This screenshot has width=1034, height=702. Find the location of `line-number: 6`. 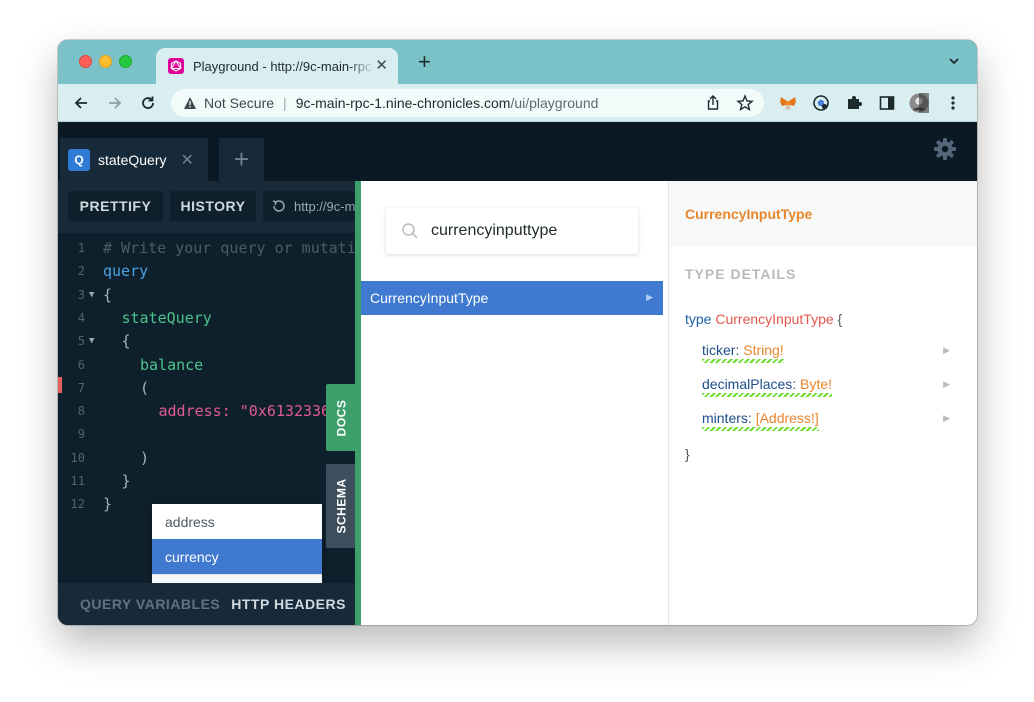

line-number: 6 is located at coordinates (81, 364).